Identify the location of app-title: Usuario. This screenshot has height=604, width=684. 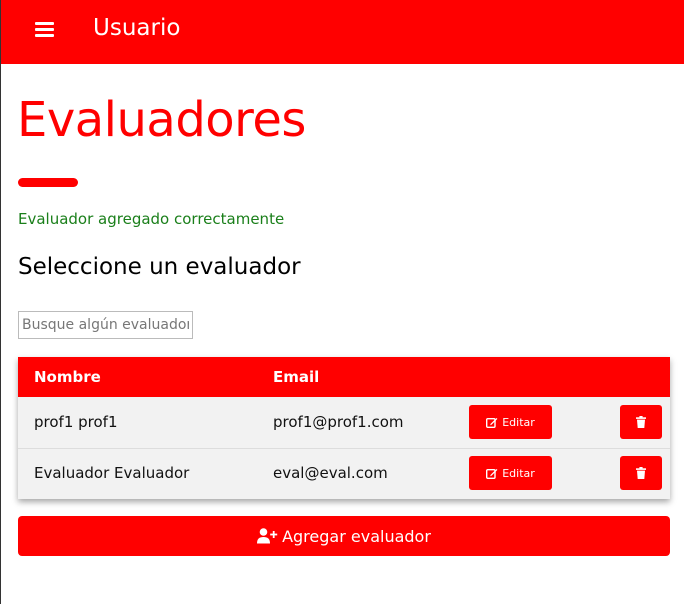
(137, 28).